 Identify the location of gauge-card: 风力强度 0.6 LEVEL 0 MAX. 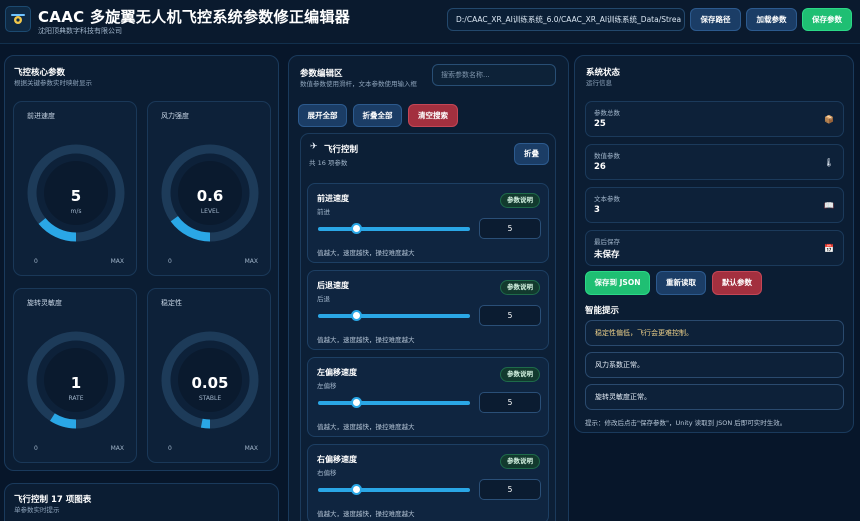
(209, 188).